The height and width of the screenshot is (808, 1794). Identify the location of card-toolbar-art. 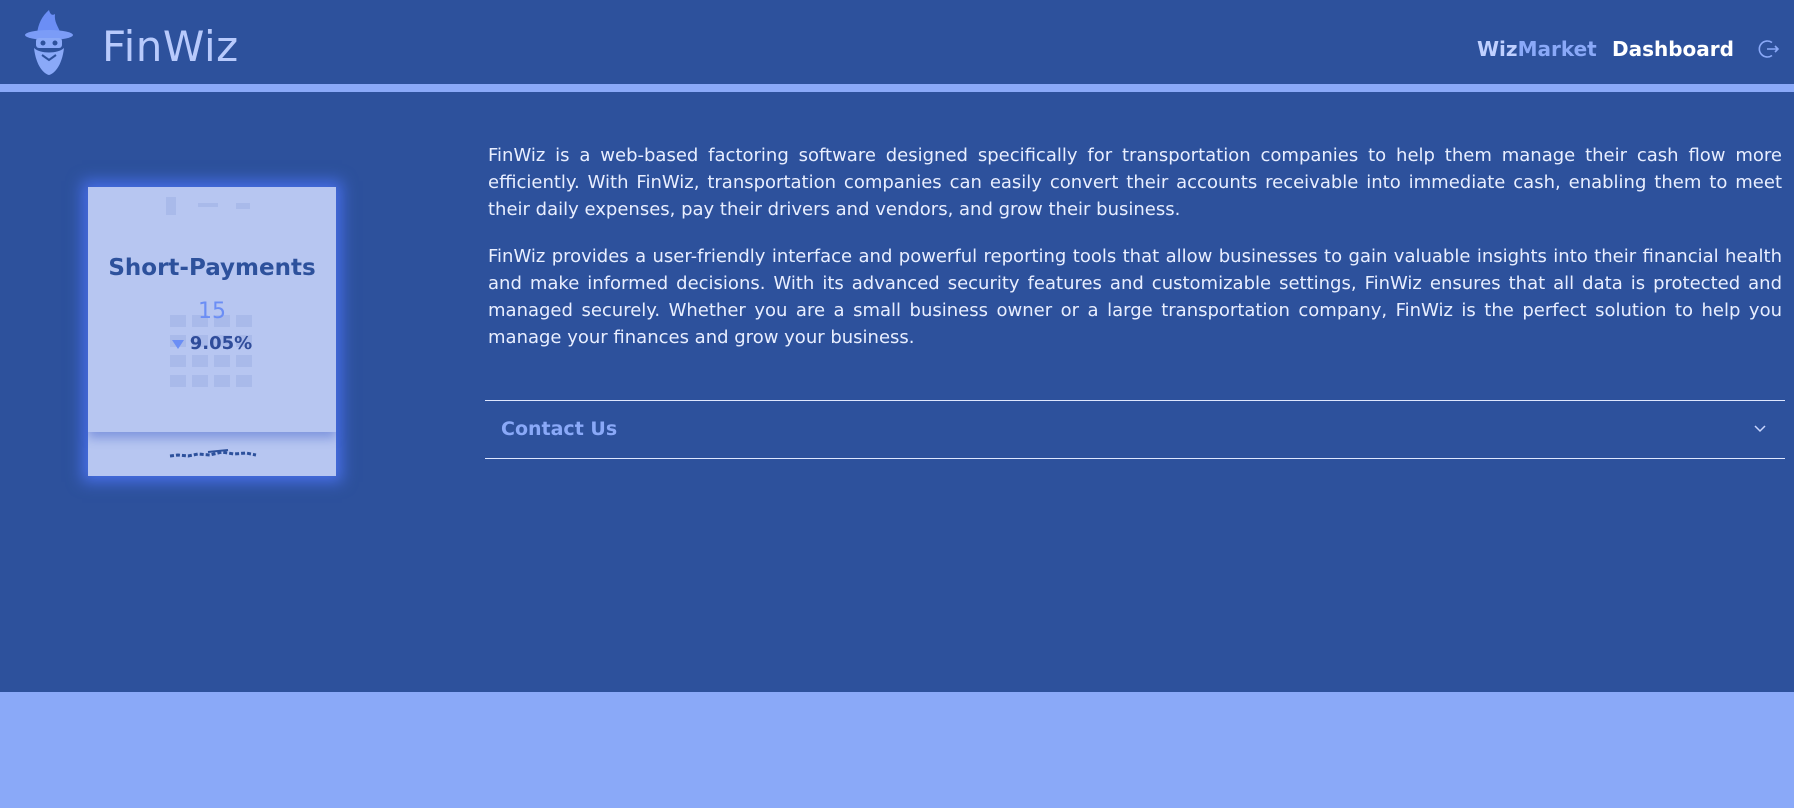
(208, 206).